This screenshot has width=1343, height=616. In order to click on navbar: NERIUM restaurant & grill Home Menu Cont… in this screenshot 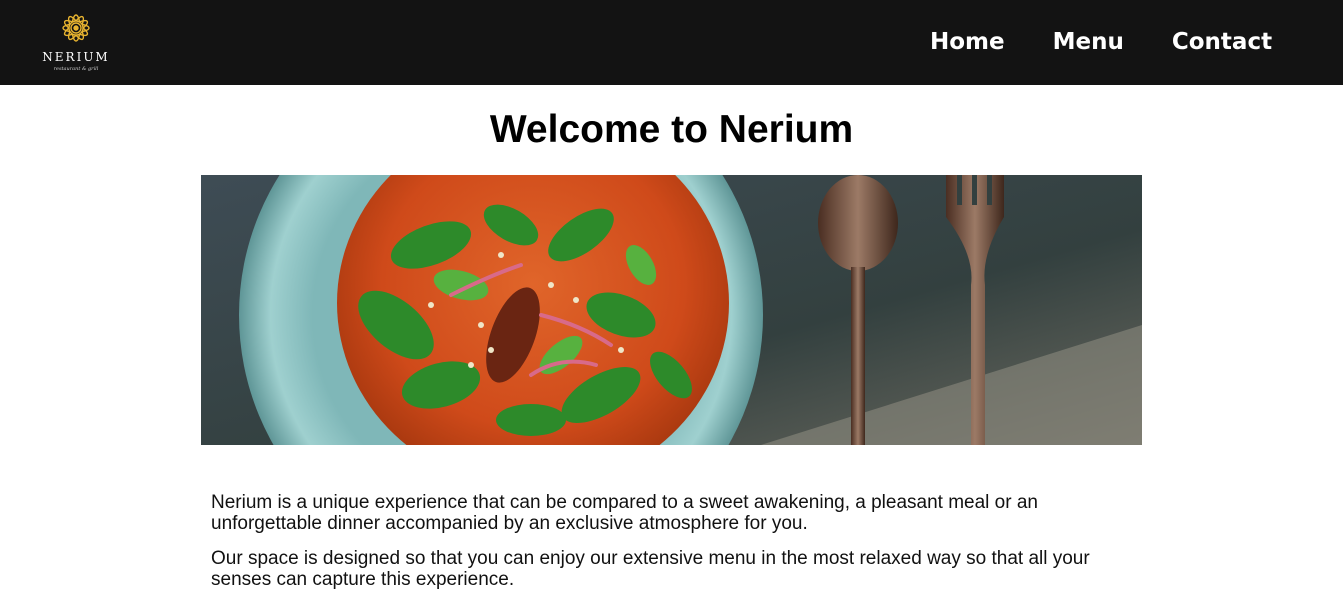, I will do `click(671, 42)`.